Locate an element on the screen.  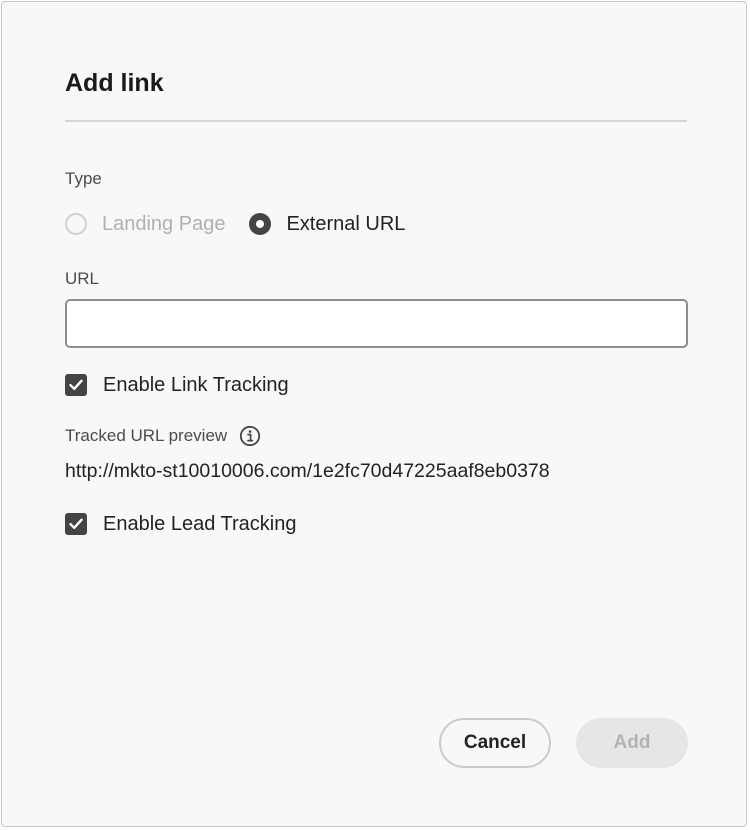
link-tracking-checkbox is located at coordinates (76, 385).